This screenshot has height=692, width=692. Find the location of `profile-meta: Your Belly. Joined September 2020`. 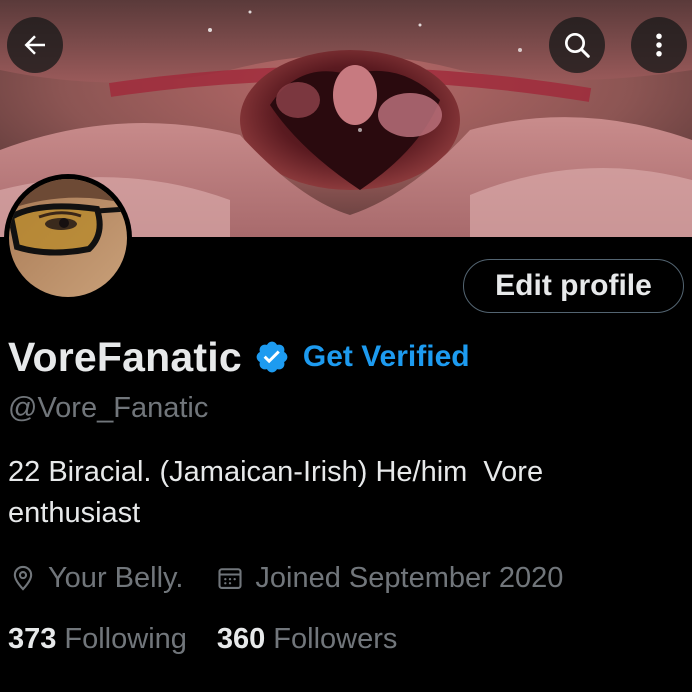

profile-meta: Your Belly. Joined September 2020 is located at coordinates (285, 578).